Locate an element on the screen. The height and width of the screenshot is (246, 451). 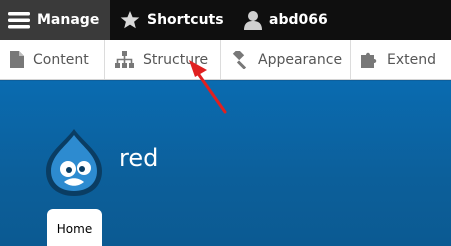
sitemap-icon is located at coordinates (124, 59).